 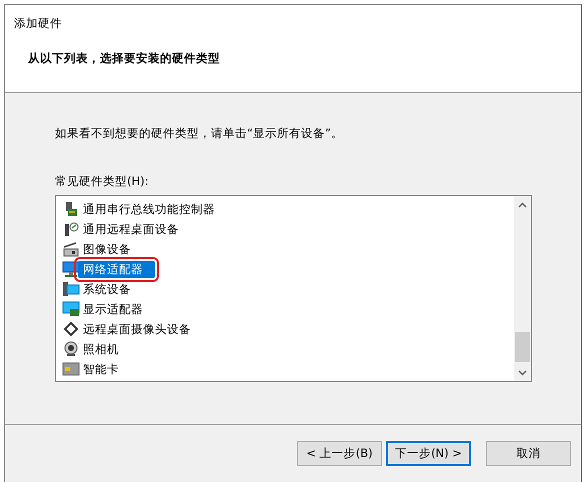 I want to click on network-adapter-icon, so click(x=71, y=269).